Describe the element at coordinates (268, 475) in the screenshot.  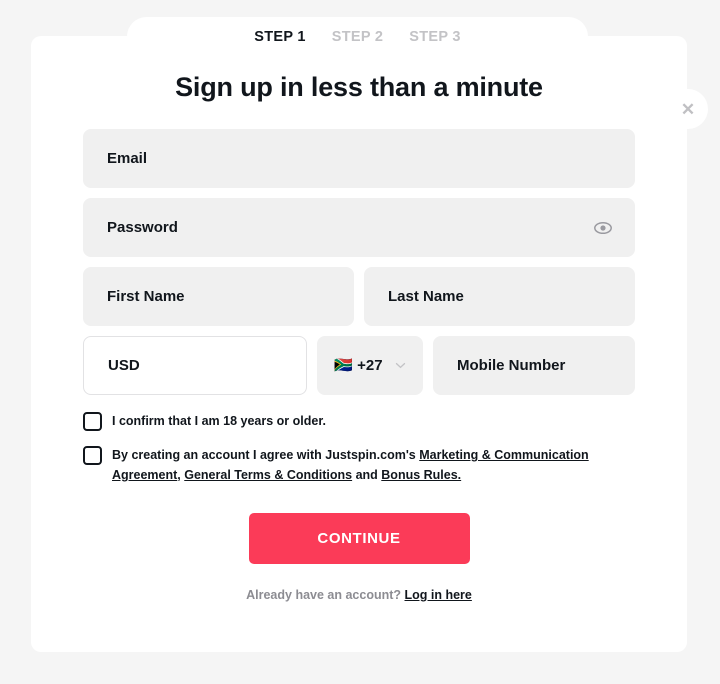
I see `terms-conditions-link: General Terms & Conditions` at that location.